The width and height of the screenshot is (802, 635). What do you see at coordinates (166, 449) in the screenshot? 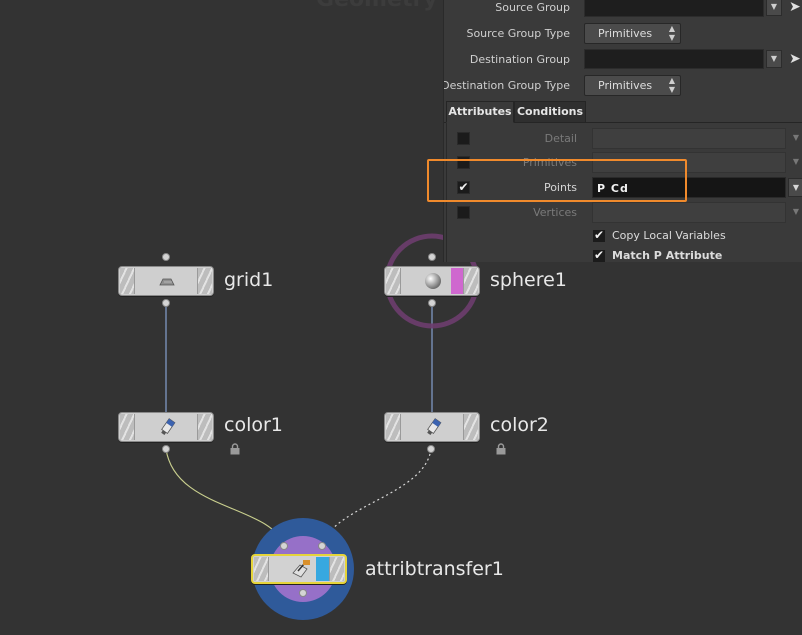
I see `color1-output-connector` at bounding box center [166, 449].